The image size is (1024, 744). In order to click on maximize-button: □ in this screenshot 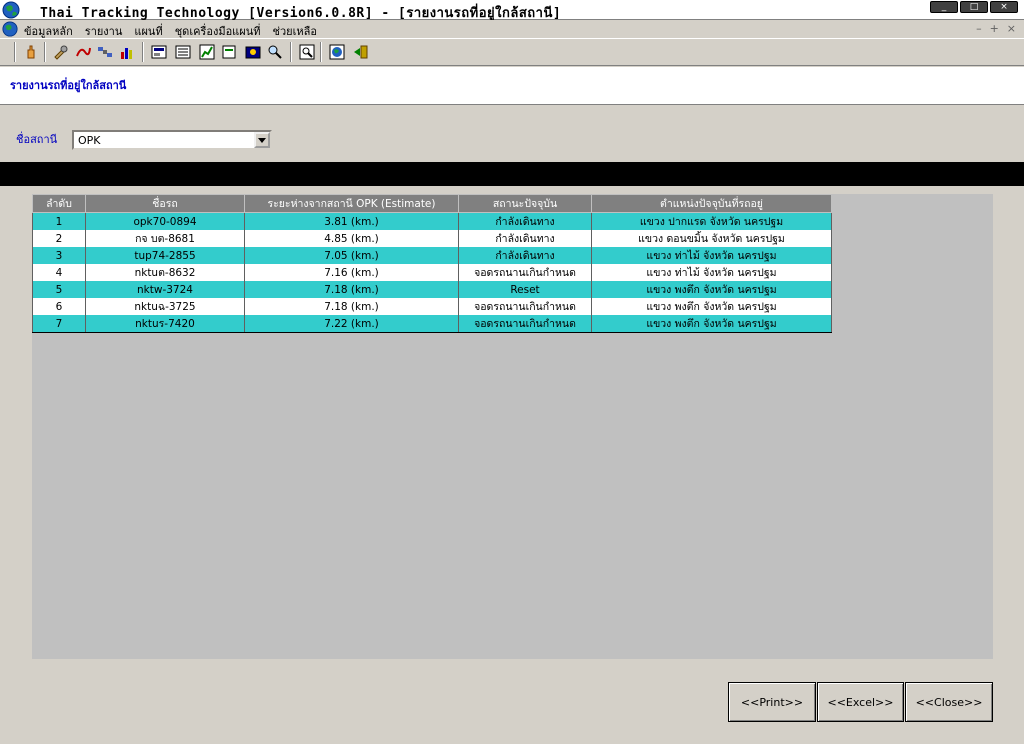, I will do `click(974, 7)`.